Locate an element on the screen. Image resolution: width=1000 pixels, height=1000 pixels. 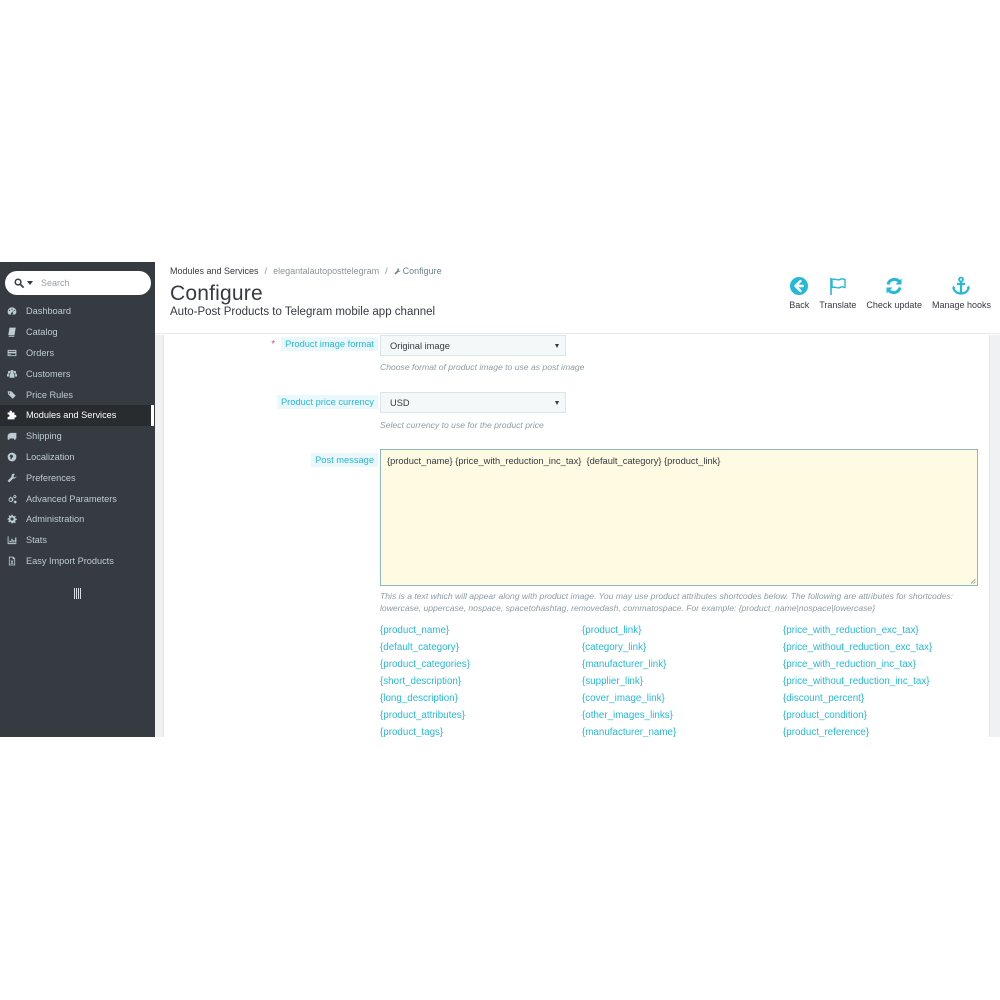
search-type-toggle is located at coordinates (23, 283).